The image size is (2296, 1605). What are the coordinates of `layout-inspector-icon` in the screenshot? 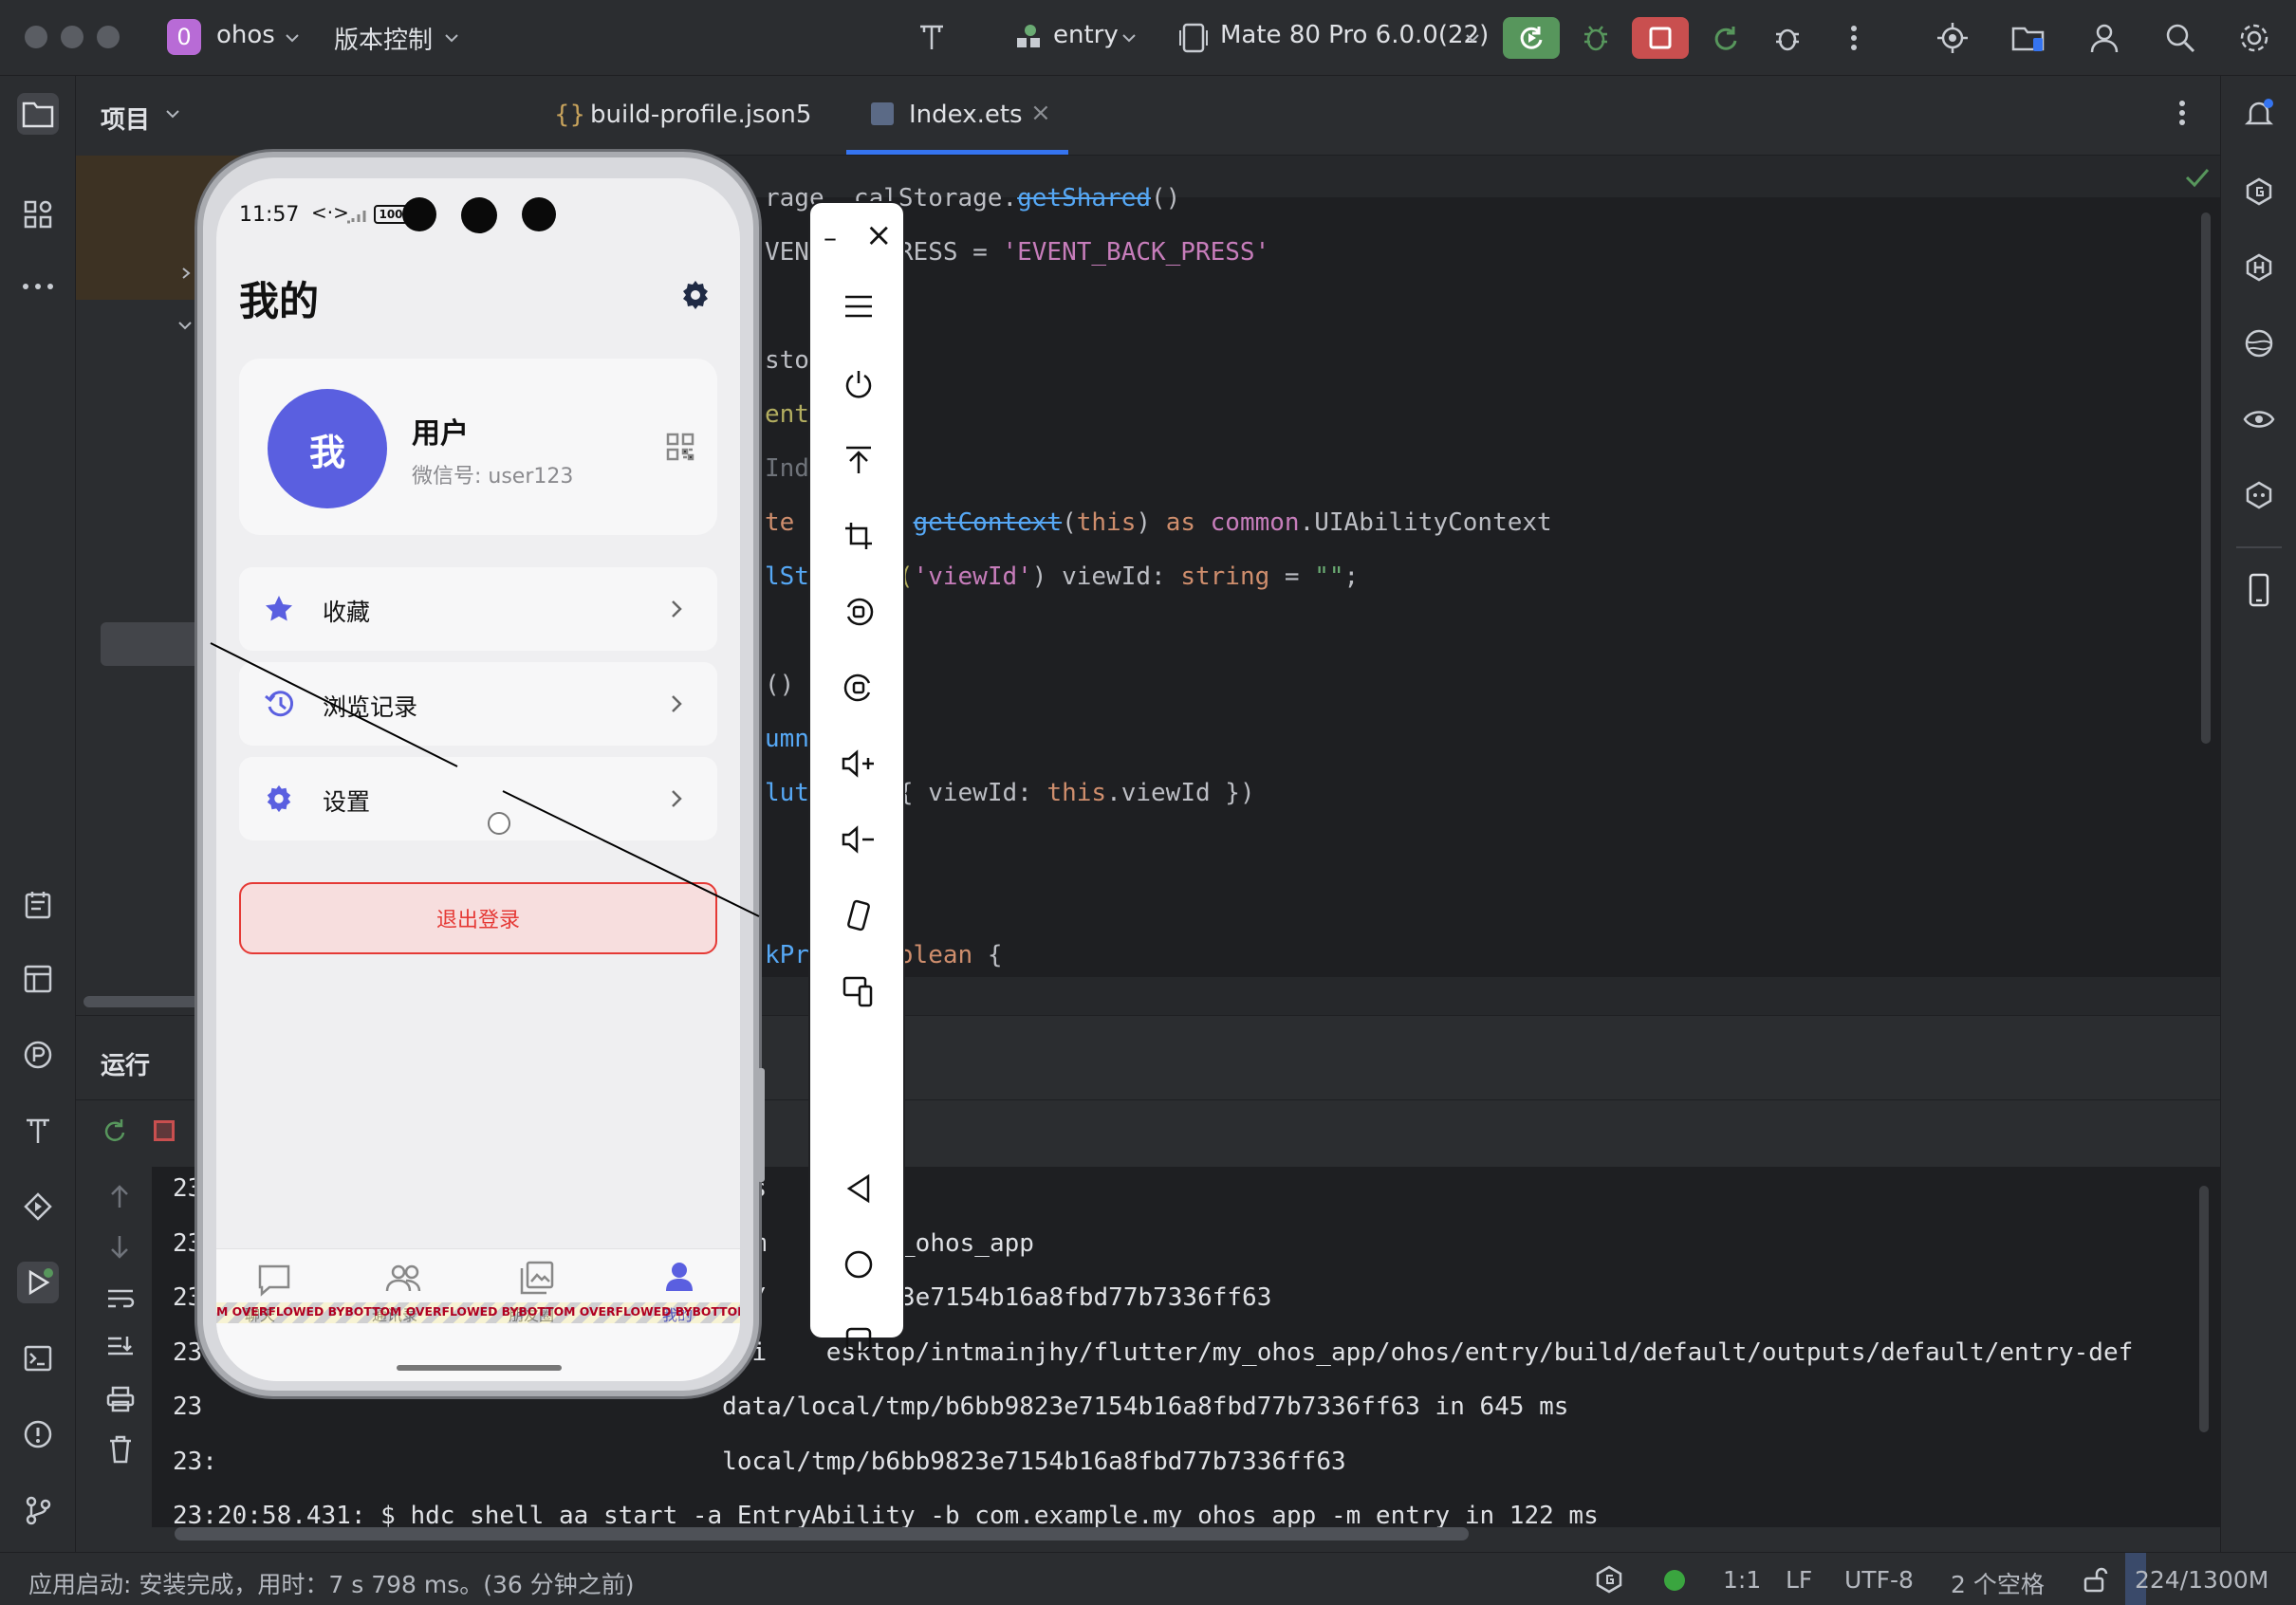 It's located at (38, 979).